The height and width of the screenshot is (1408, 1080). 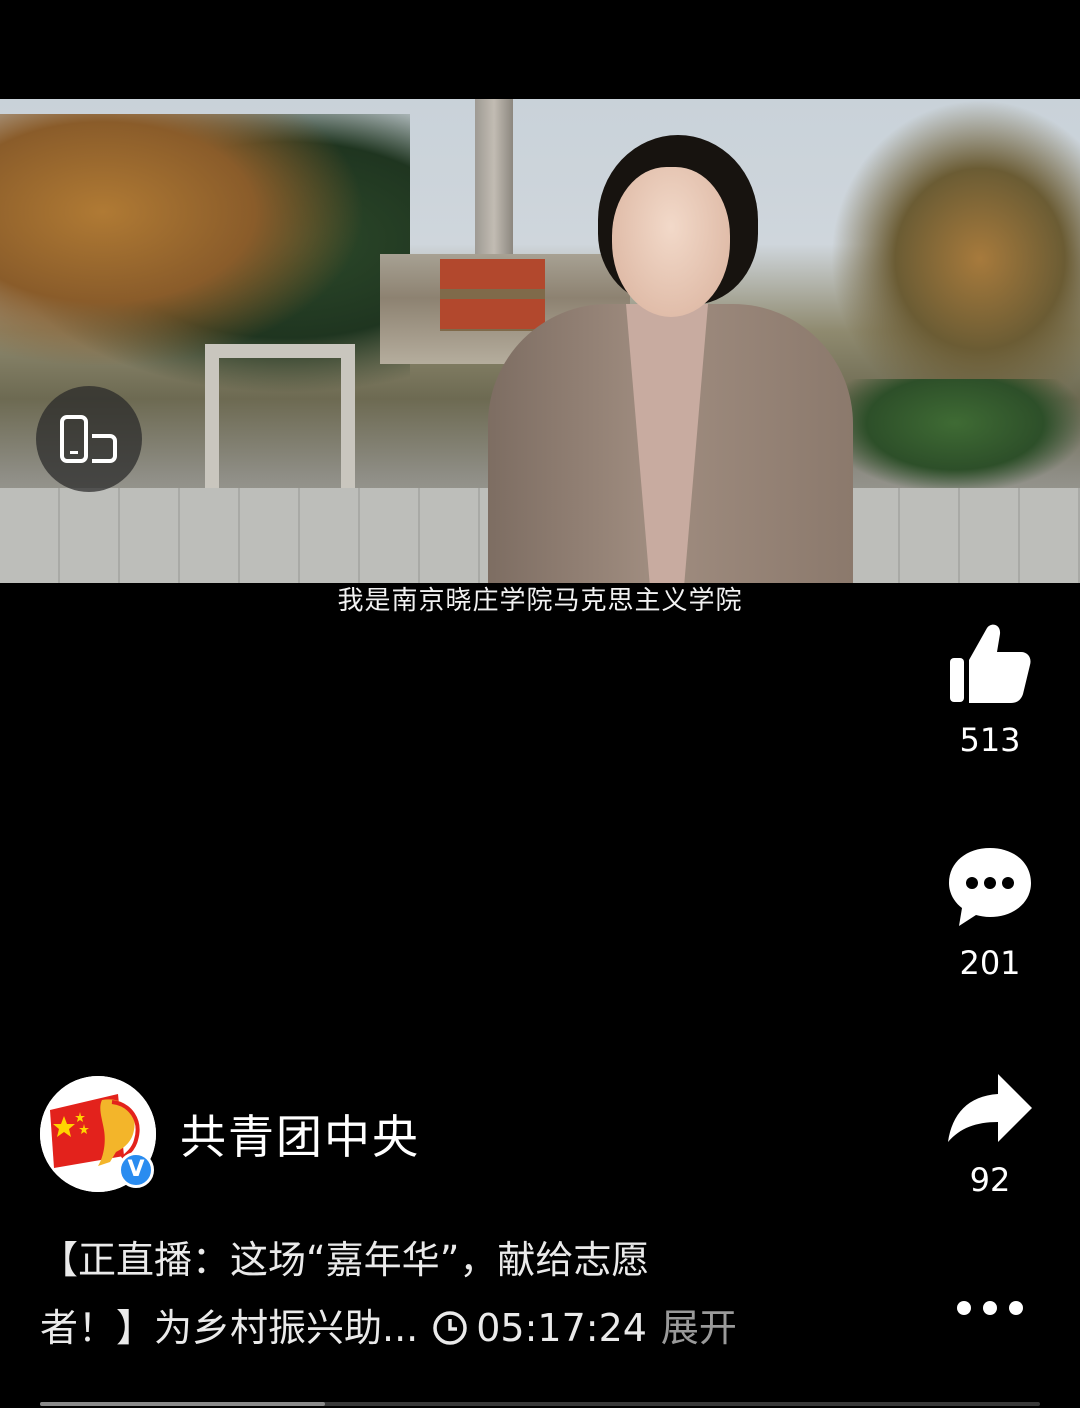 What do you see at coordinates (300, 1134) in the screenshot?
I see `author-name: 共青团中央` at bounding box center [300, 1134].